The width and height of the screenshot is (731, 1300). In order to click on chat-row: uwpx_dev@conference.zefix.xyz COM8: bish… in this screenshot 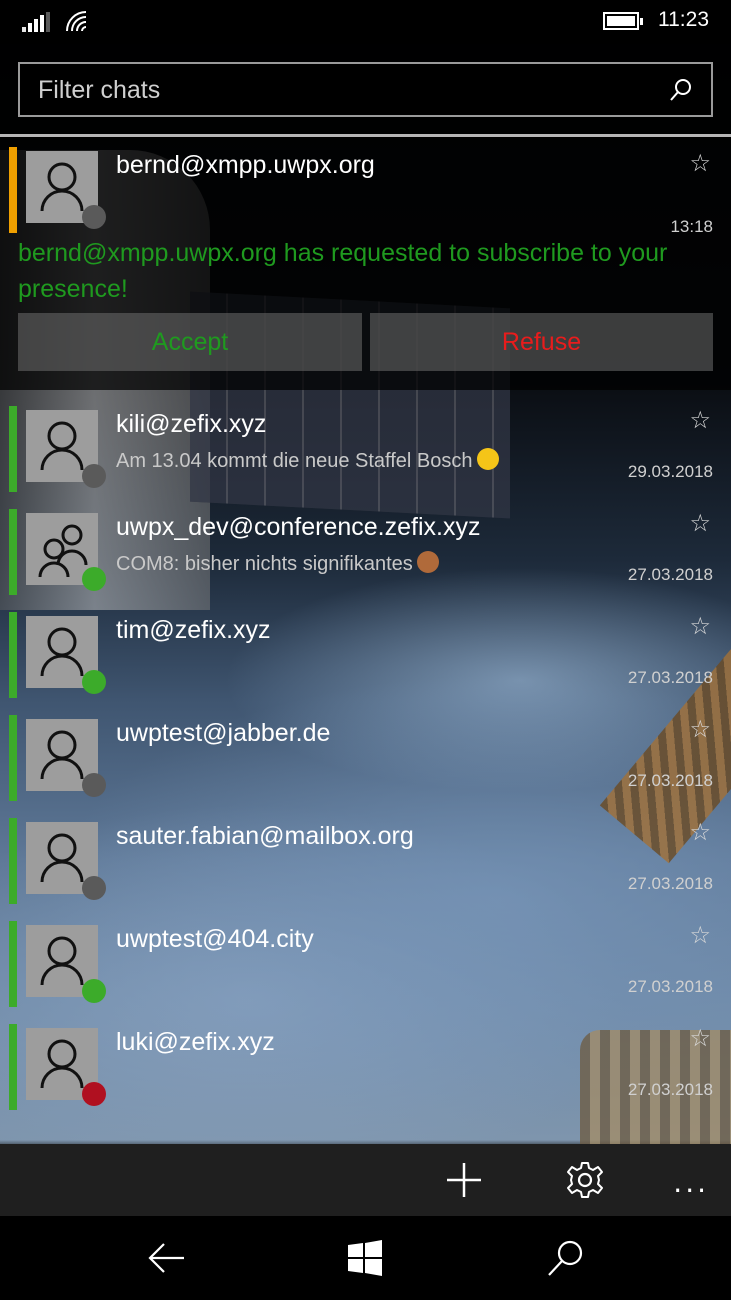, I will do `click(365, 555)`.